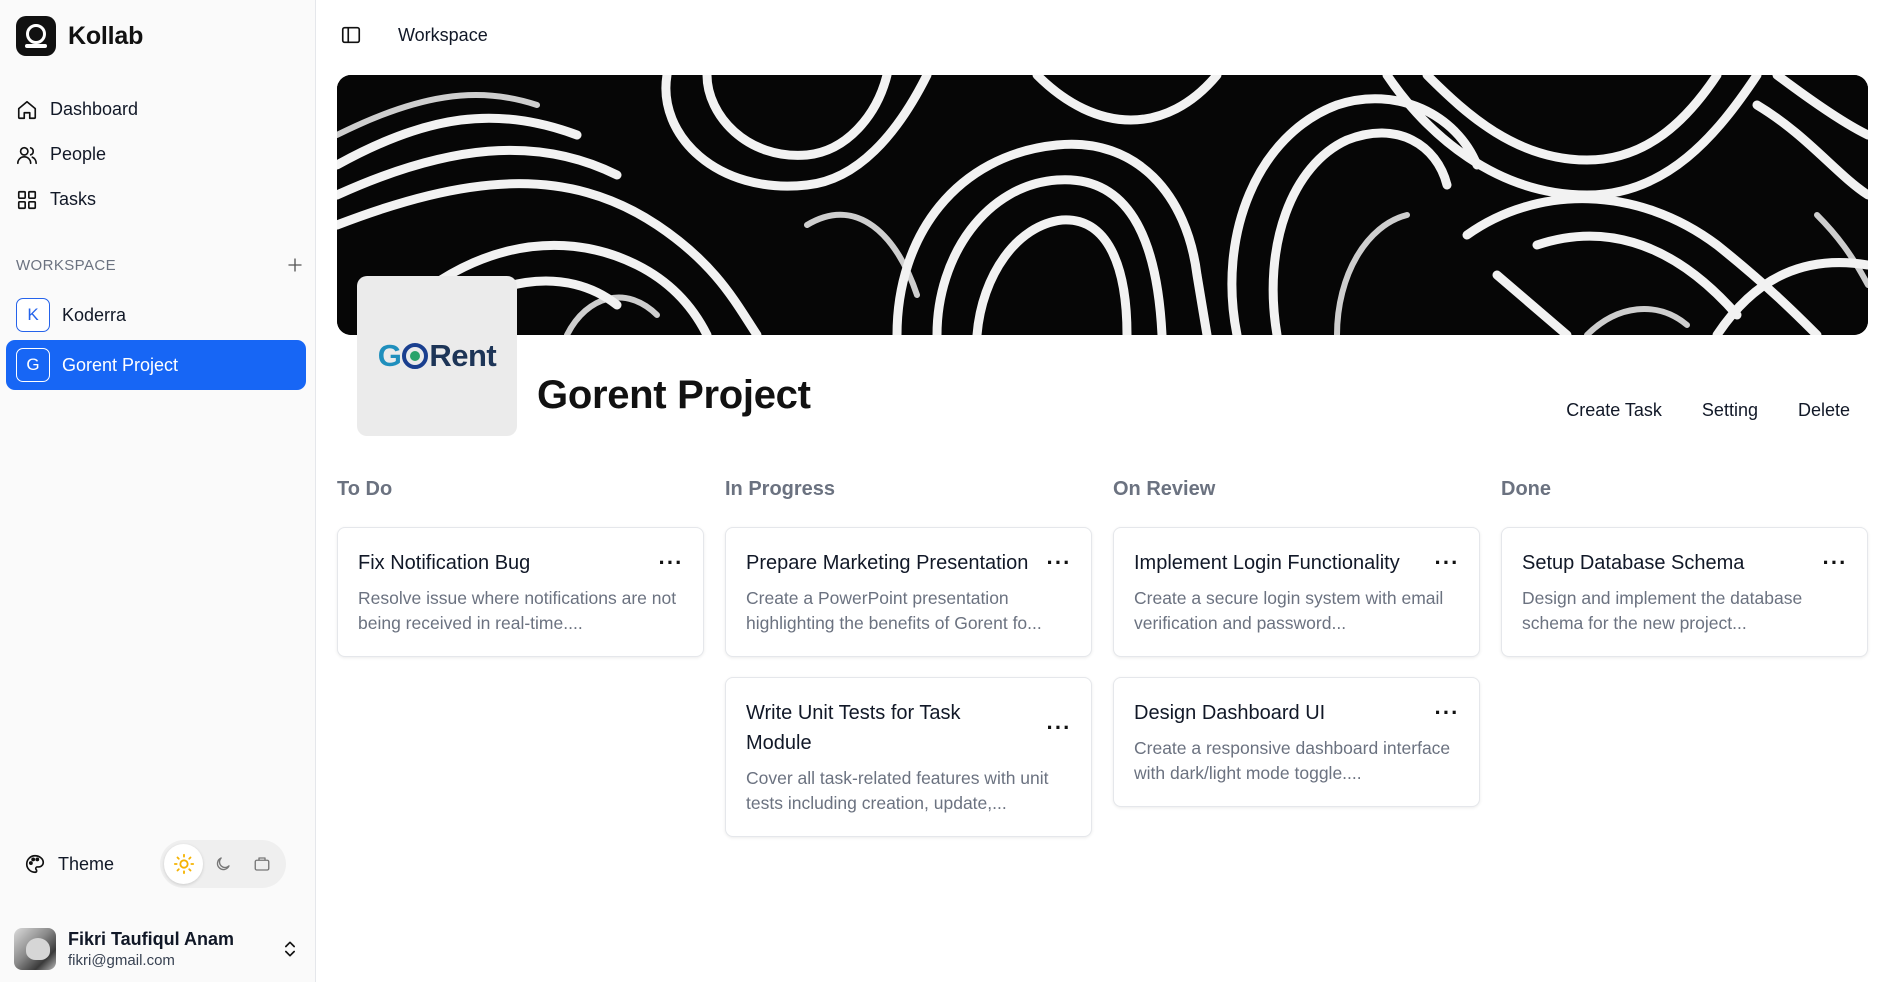  I want to click on gorent-logo-icon: G Rent, so click(437, 356).